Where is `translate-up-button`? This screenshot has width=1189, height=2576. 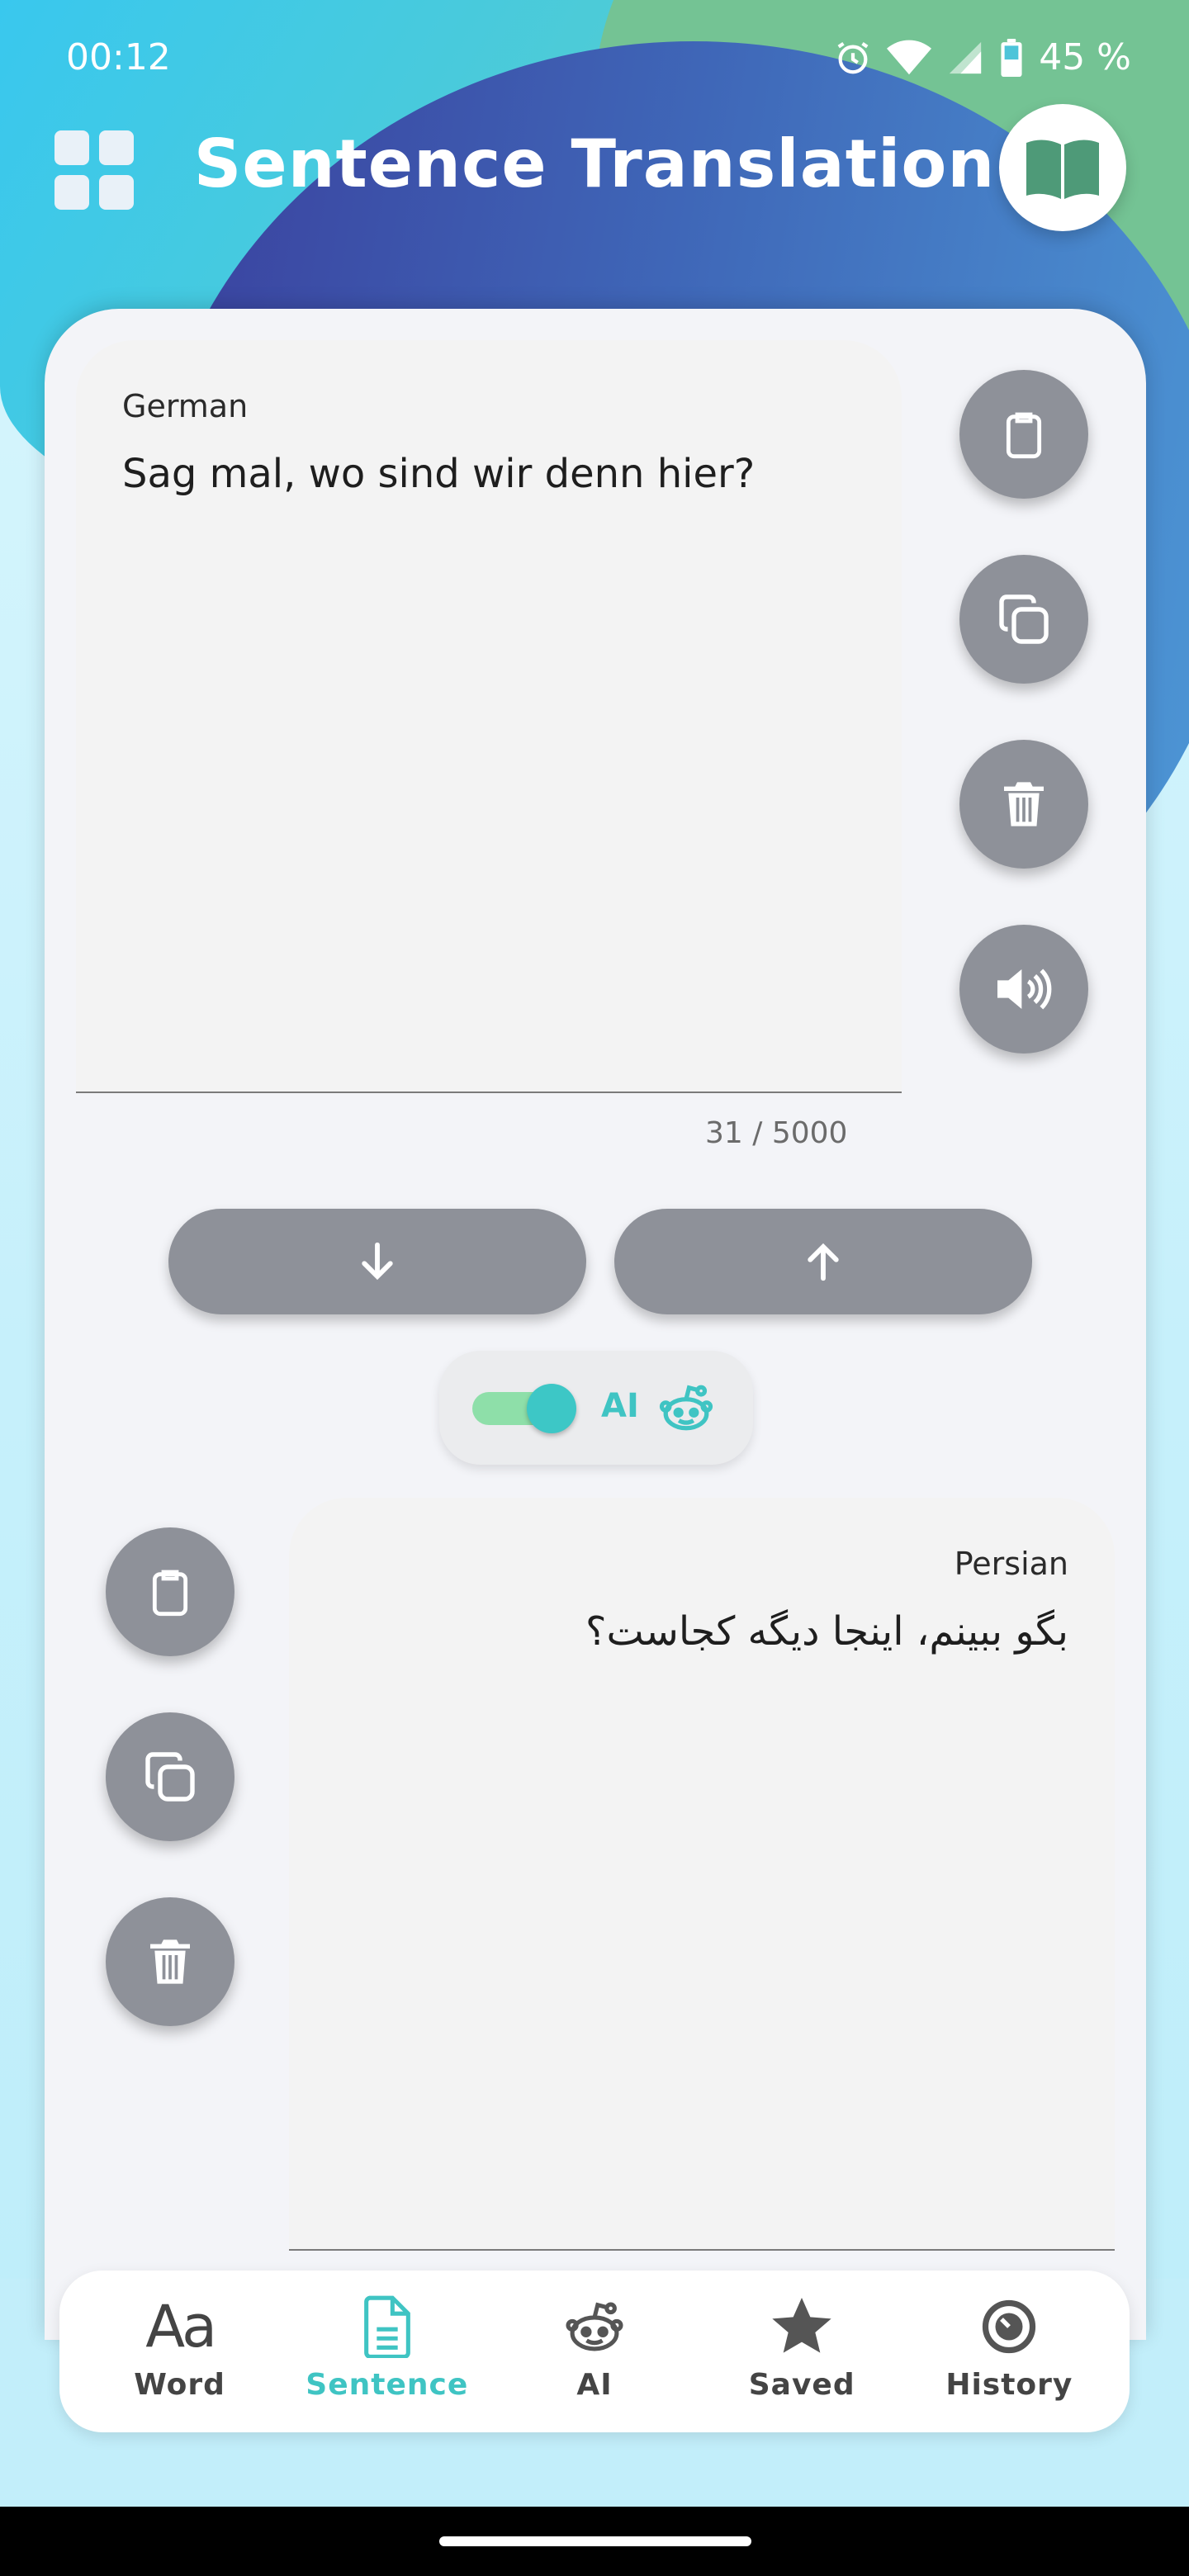
translate-up-button is located at coordinates (823, 1261).